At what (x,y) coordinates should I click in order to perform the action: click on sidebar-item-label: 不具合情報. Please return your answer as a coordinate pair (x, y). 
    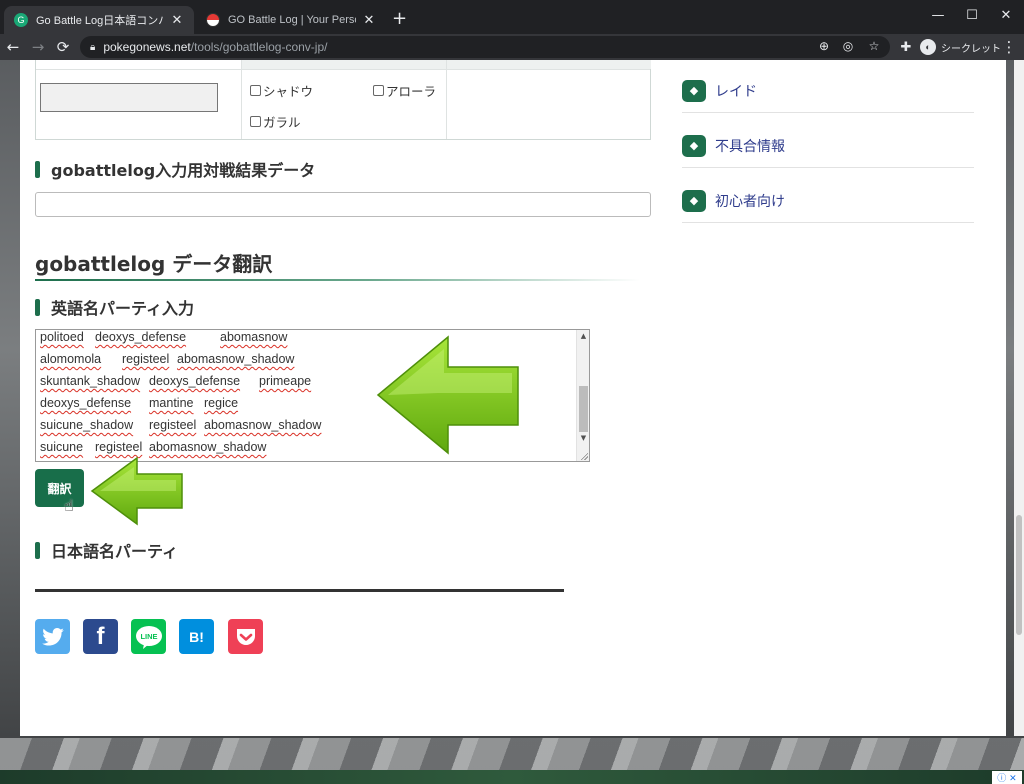
    Looking at the image, I should click on (750, 146).